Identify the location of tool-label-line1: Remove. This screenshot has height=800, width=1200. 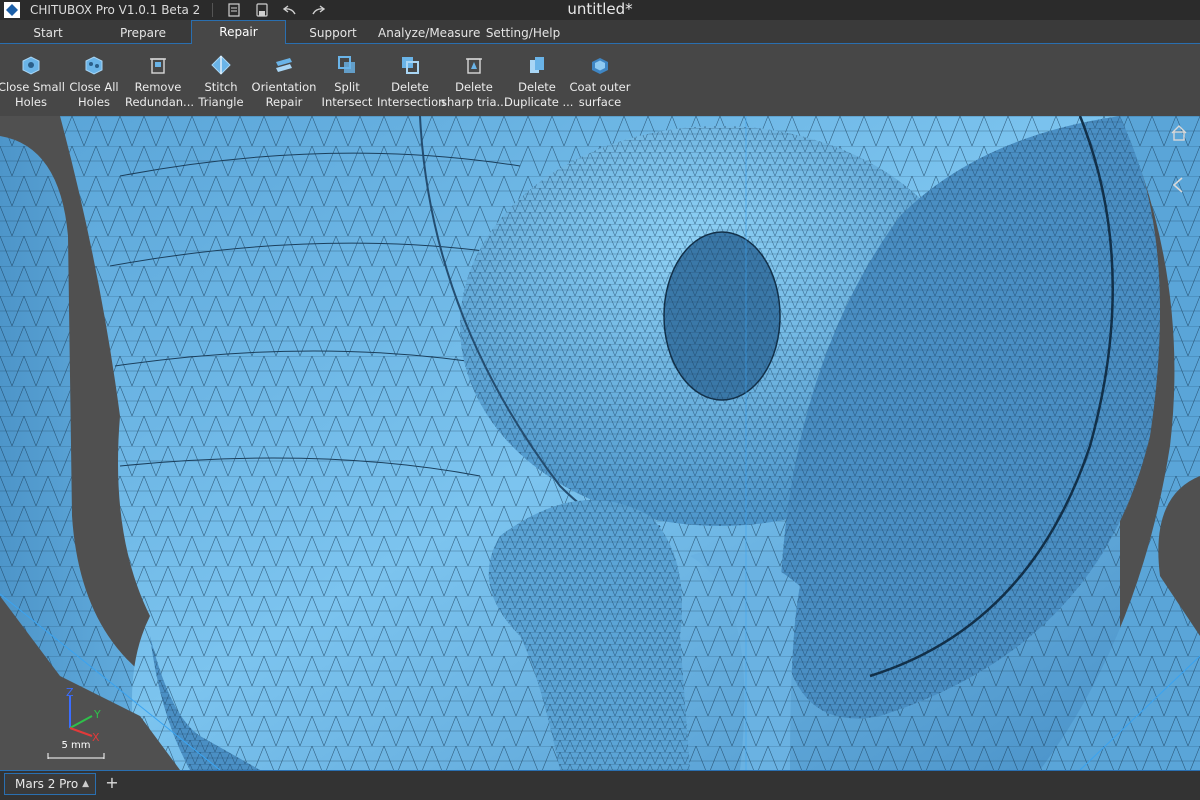
(158, 87).